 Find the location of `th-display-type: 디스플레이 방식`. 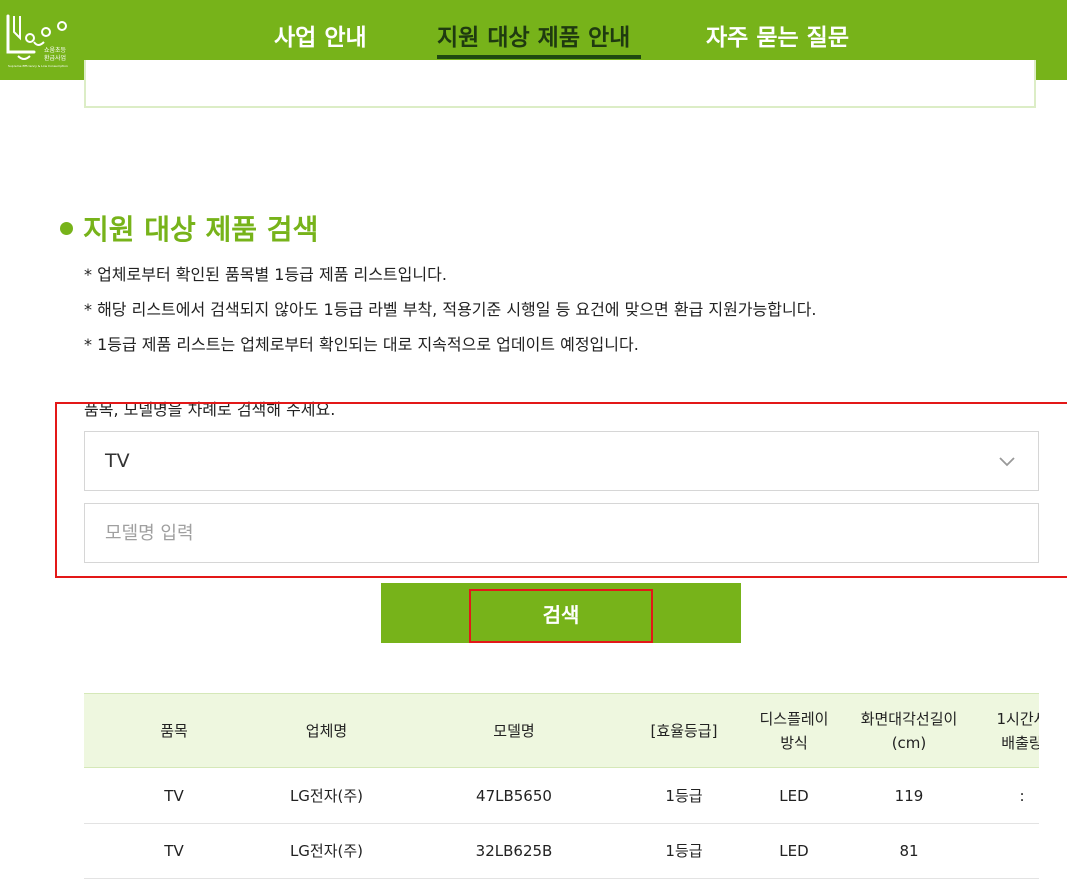

th-display-type: 디스플레이 방식 is located at coordinates (794, 731).